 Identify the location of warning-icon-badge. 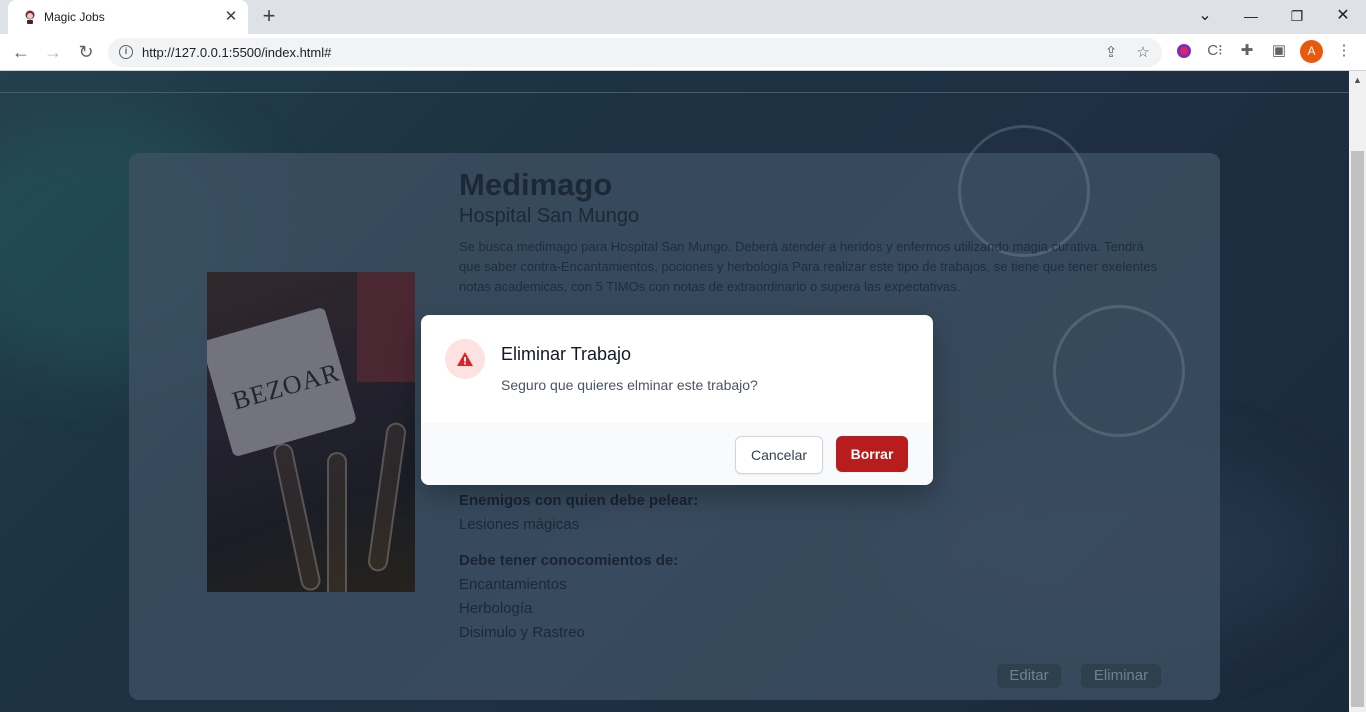
(465, 359).